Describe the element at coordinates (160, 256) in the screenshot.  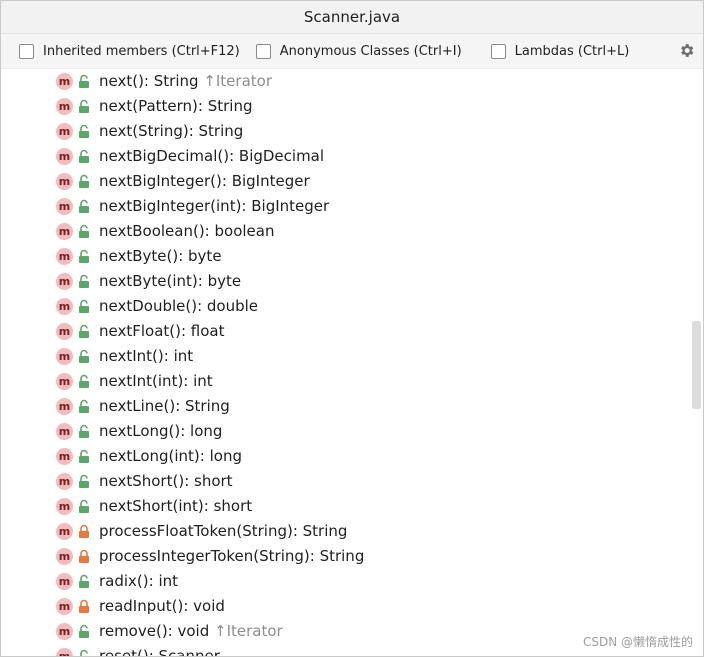
I see `member-signature: nextByte(): byte` at that location.